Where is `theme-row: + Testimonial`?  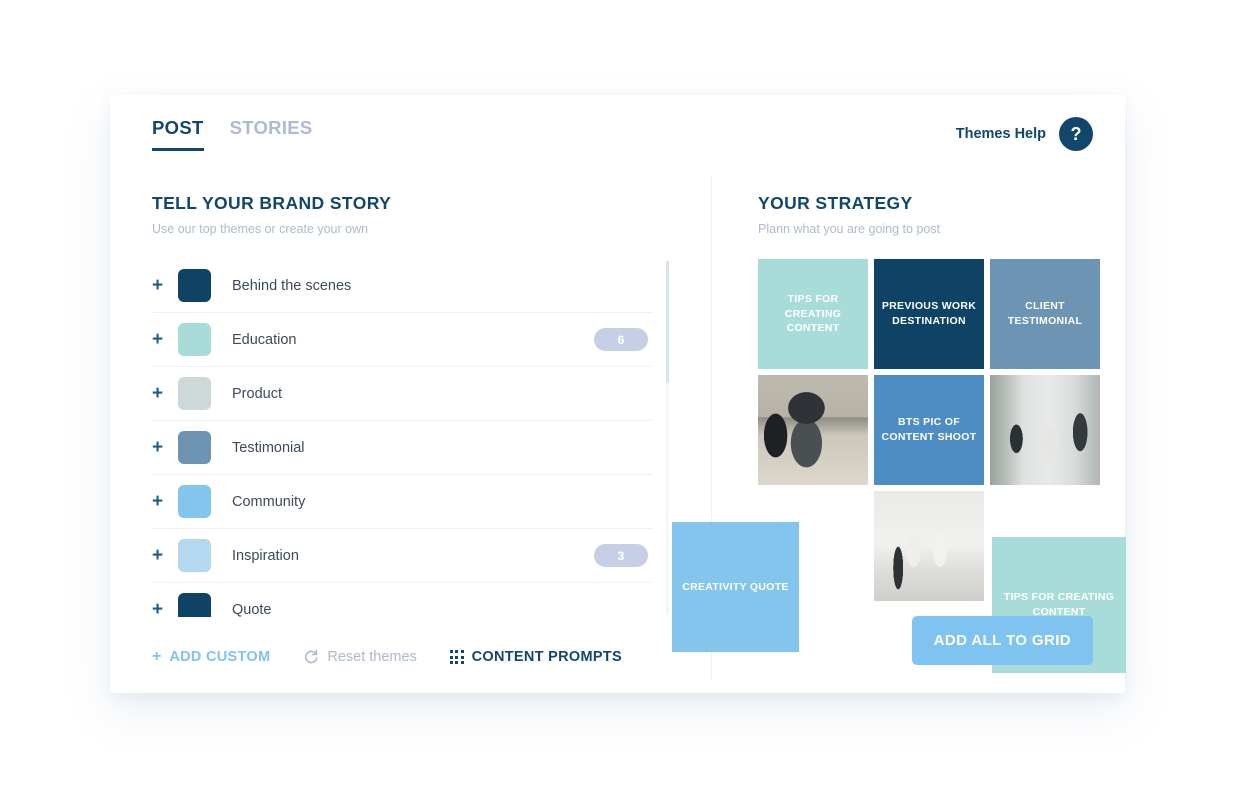 theme-row: + Testimonial is located at coordinates (402, 448).